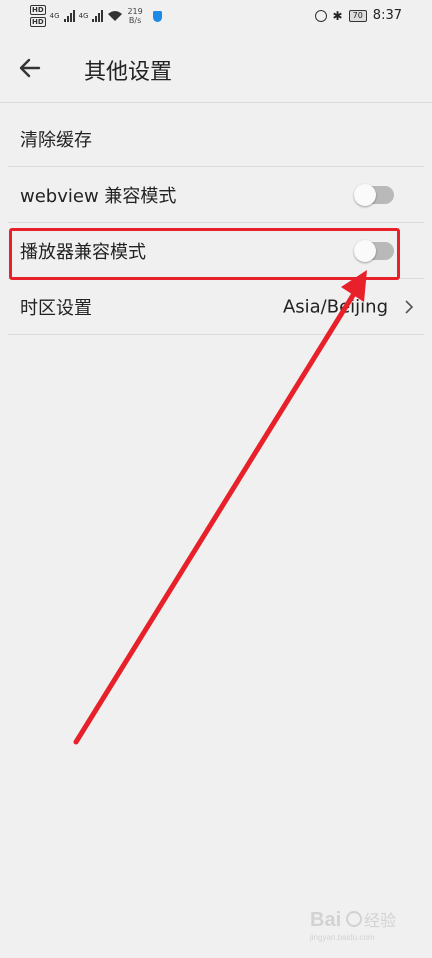 The width and height of the screenshot is (432, 958). I want to click on chevron-right-icon, so click(409, 306).